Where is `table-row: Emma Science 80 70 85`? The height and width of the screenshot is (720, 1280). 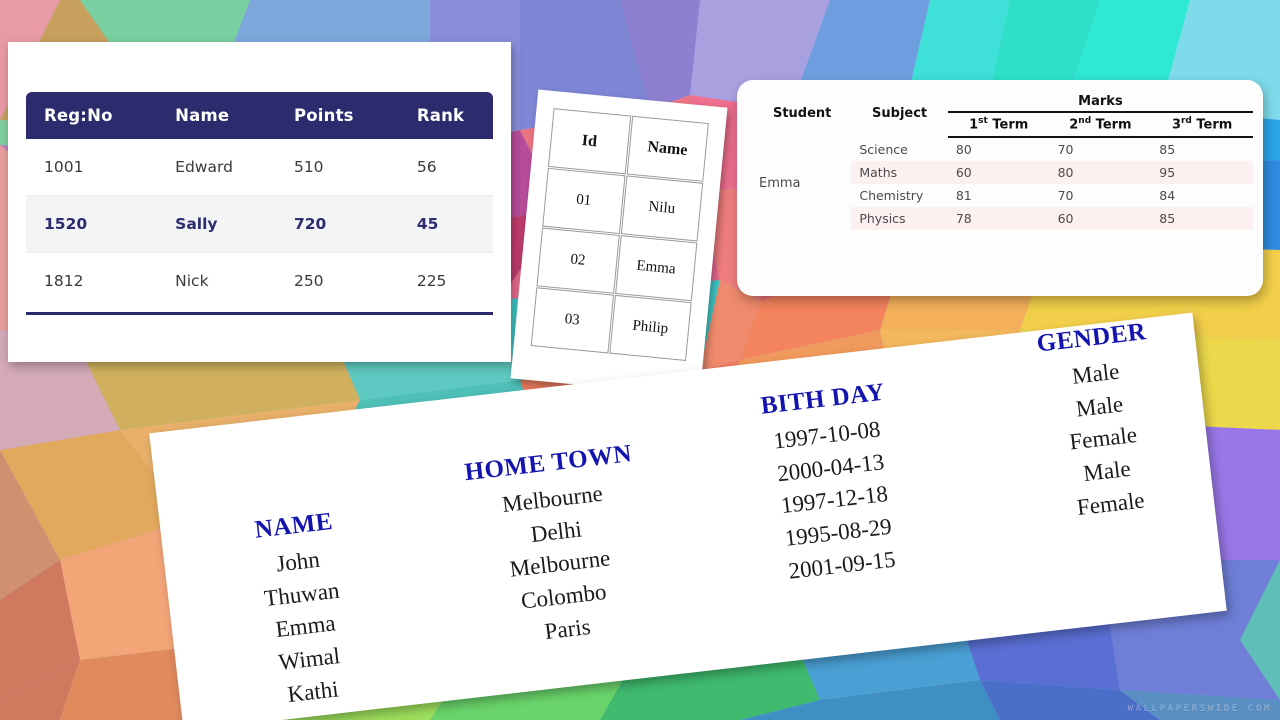 table-row: Emma Science 80 70 85 is located at coordinates (1003, 164).